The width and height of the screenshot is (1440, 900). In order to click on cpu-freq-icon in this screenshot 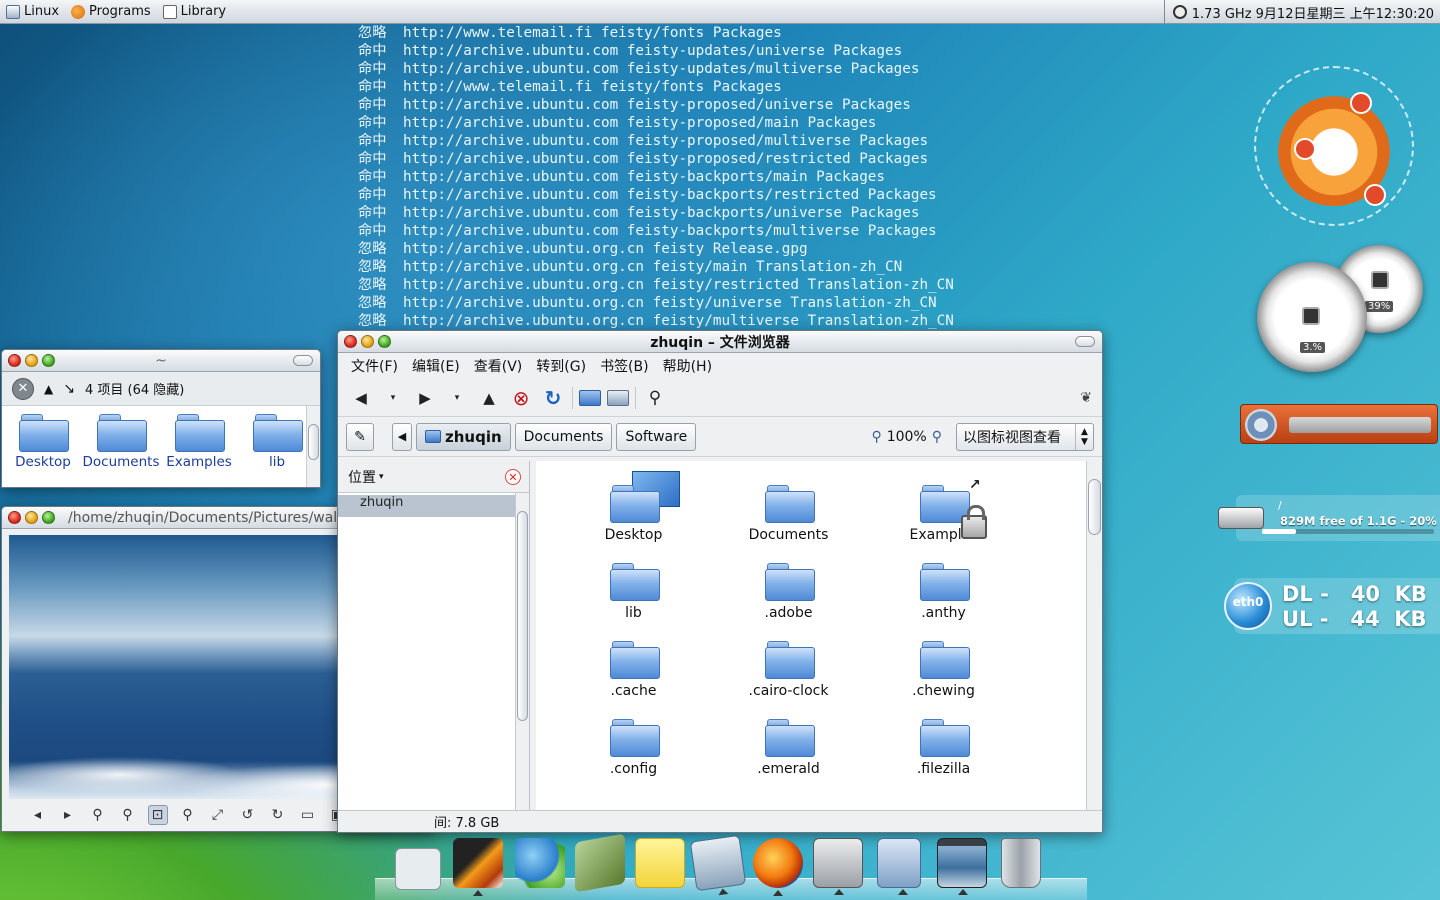, I will do `click(1179, 12)`.